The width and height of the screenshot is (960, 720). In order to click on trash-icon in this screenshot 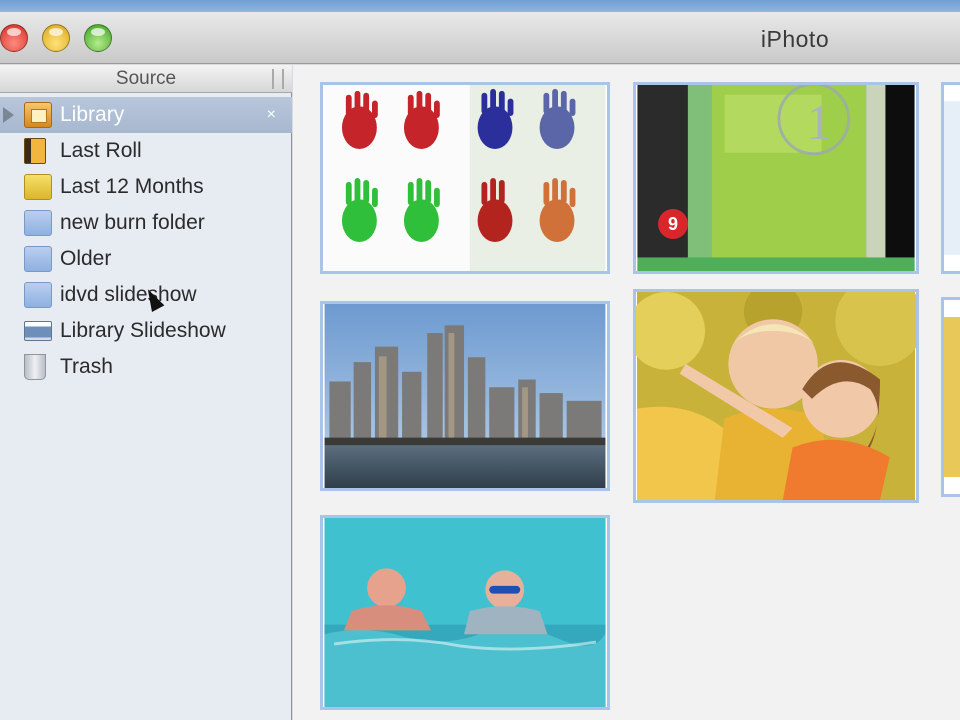, I will do `click(35, 367)`.